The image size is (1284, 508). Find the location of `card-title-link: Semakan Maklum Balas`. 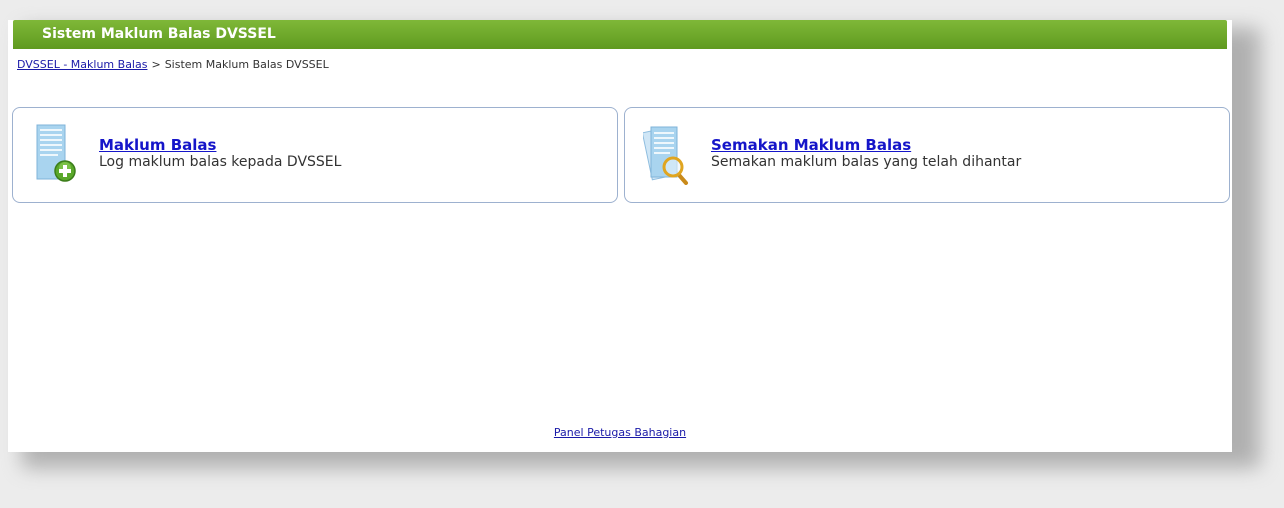

card-title-link: Semakan Maklum Balas is located at coordinates (866, 145).